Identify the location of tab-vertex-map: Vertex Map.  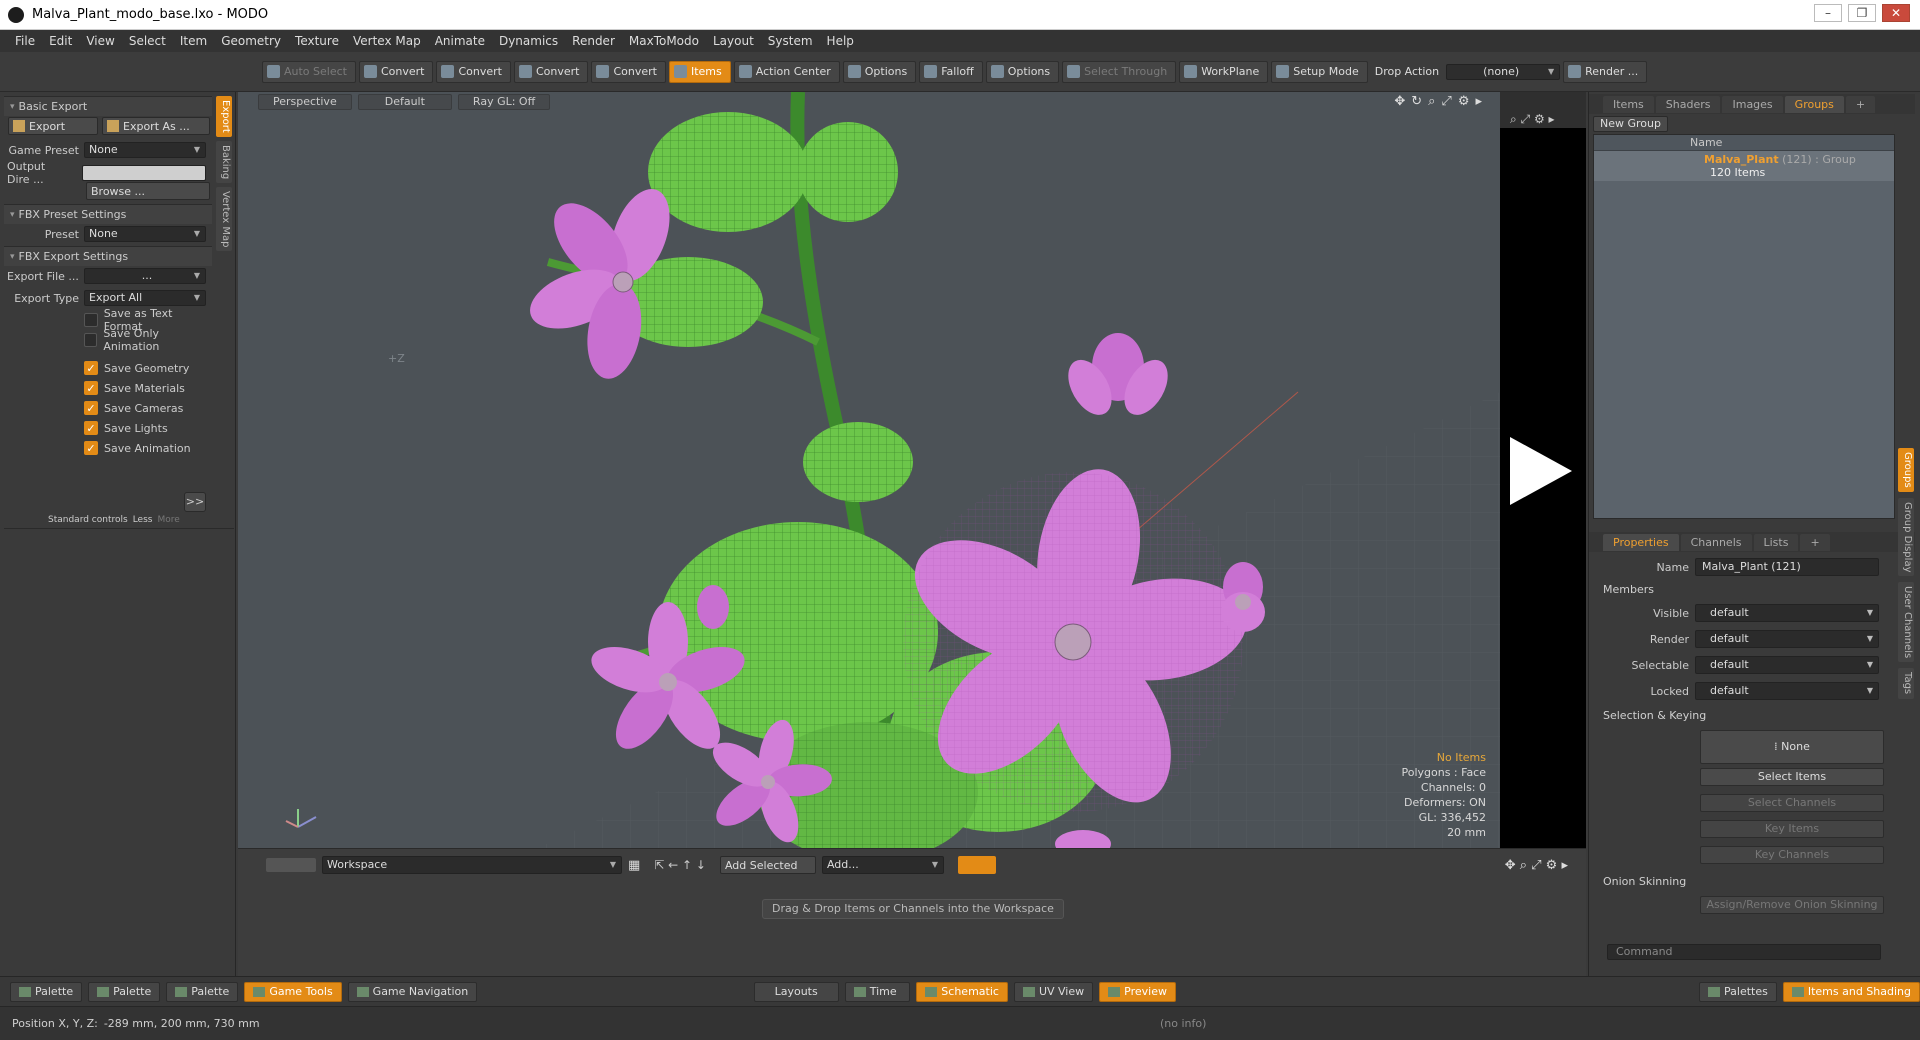
(224, 219).